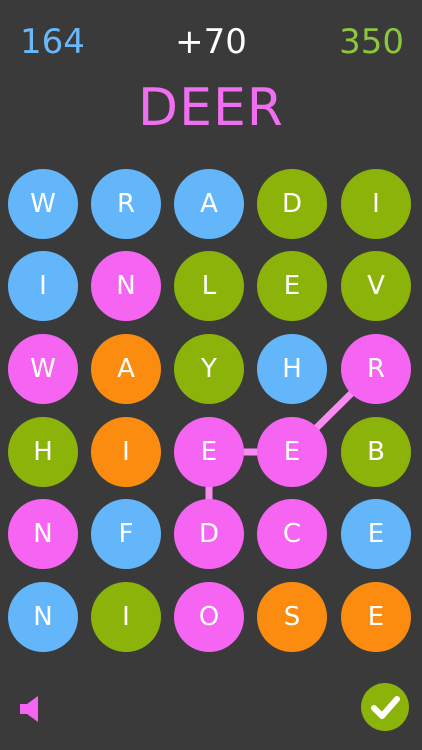  Describe the element at coordinates (376, 286) in the screenshot. I see `letter-tile: V` at that location.